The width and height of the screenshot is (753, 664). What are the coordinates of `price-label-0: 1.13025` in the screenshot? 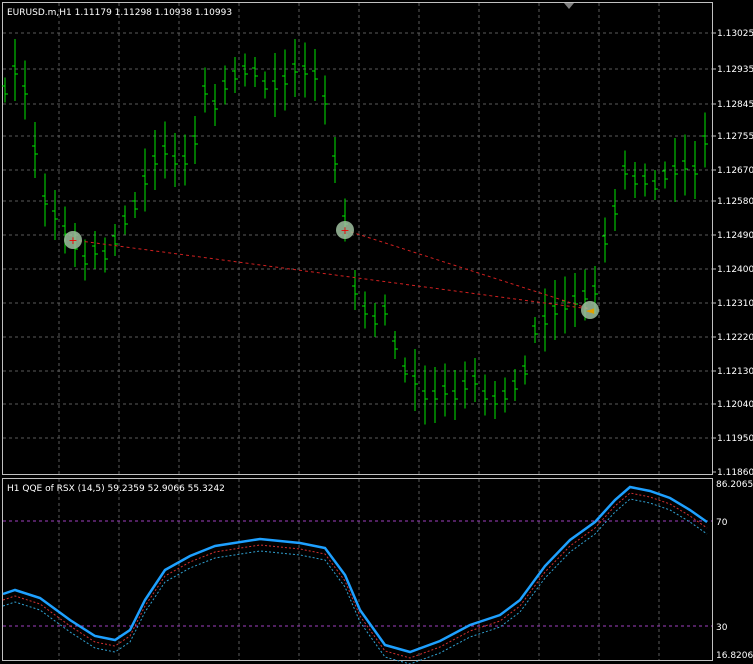 It's located at (735, 34).